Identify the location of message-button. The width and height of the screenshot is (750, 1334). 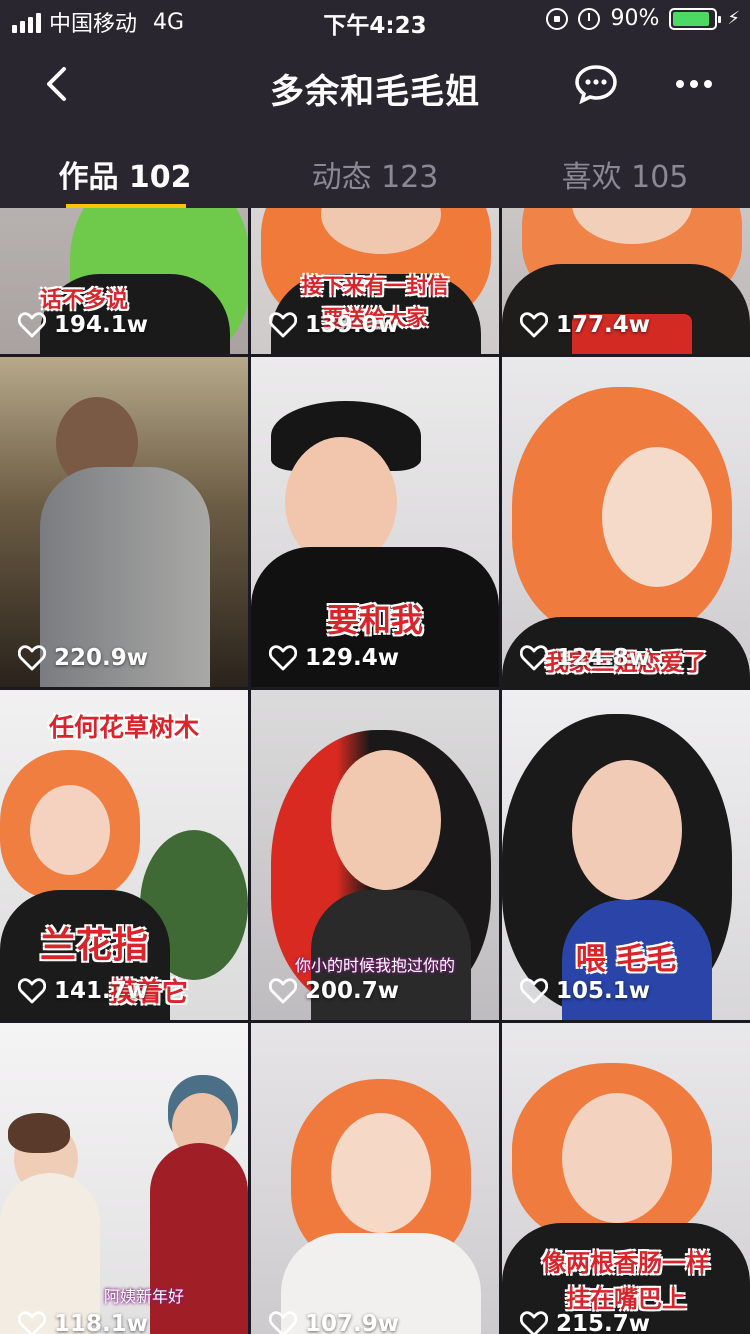
(596, 84).